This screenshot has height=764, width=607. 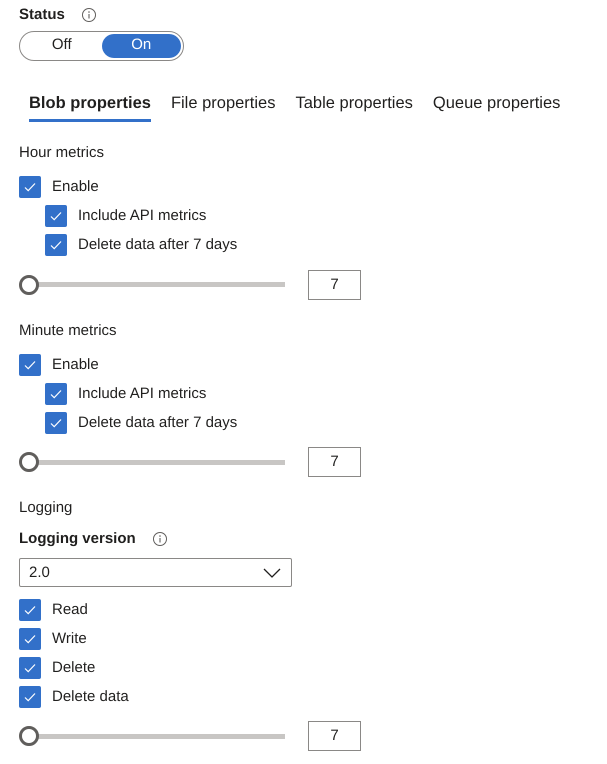 What do you see at coordinates (69, 638) in the screenshot?
I see `checkbox-label: Write` at bounding box center [69, 638].